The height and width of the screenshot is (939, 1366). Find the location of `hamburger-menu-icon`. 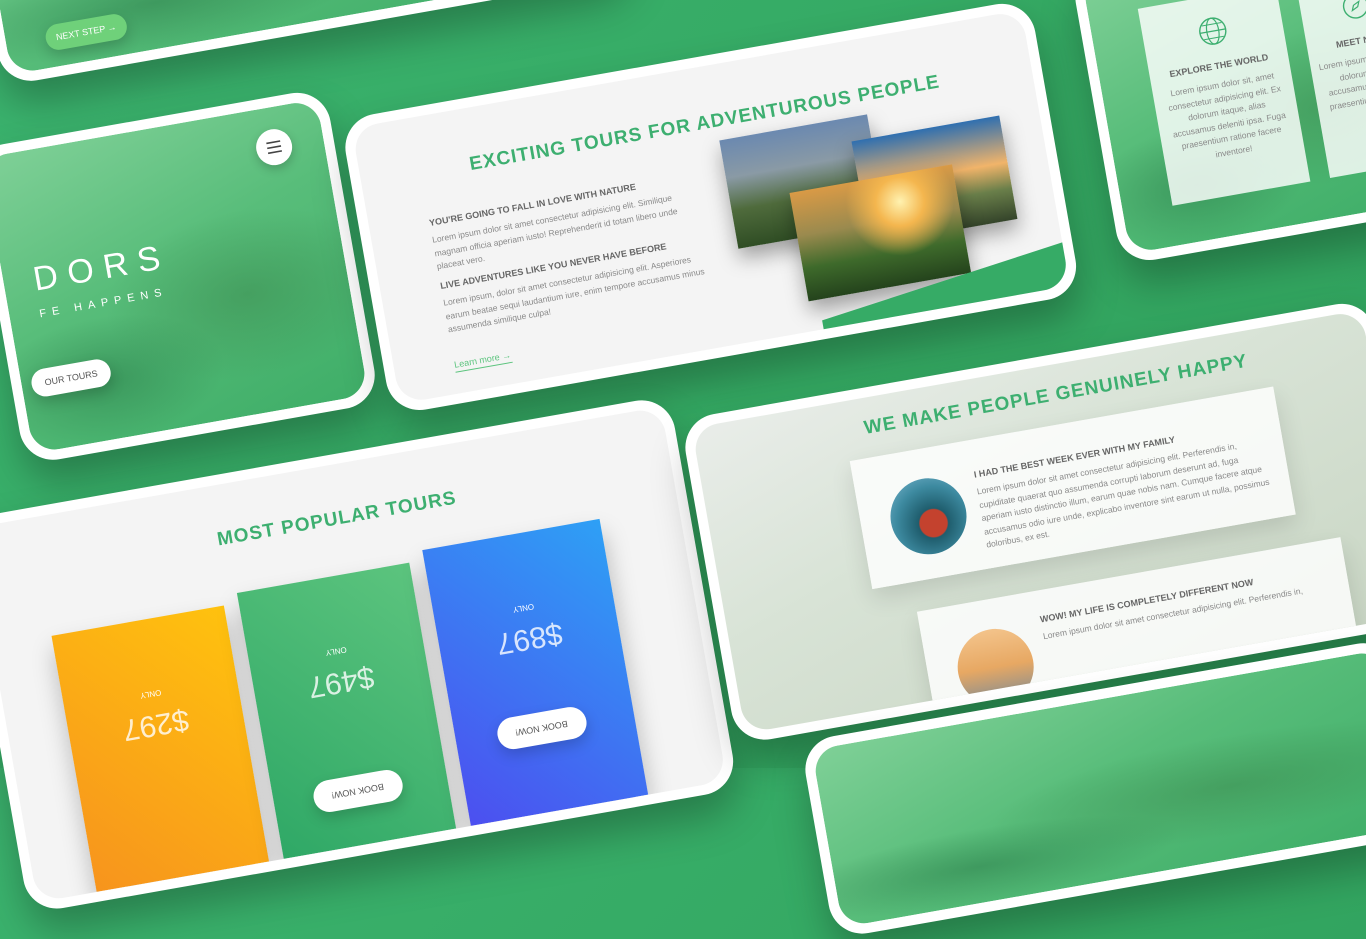

hamburger-menu-icon is located at coordinates (274, 147).